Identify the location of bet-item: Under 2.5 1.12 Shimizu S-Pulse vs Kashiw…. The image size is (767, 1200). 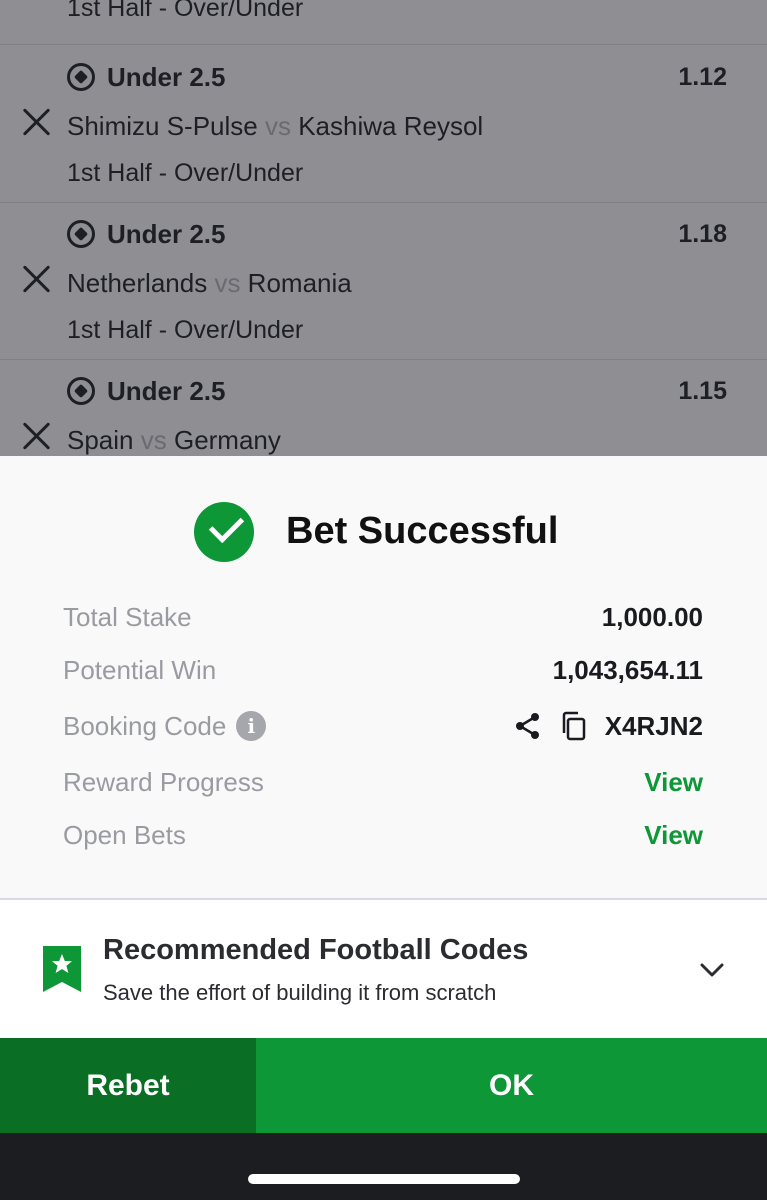
(383, 123).